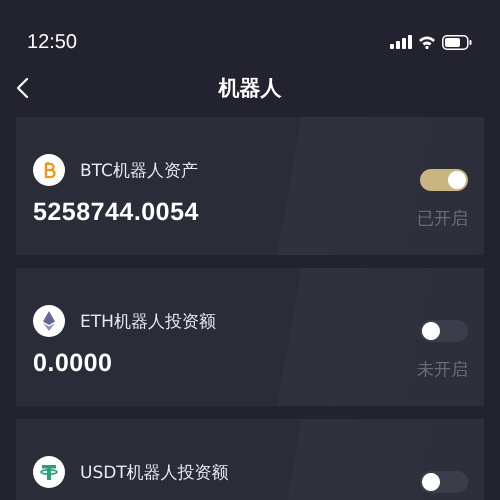 The height and width of the screenshot is (500, 500). Describe the element at coordinates (116, 212) in the screenshot. I see `robot-amount: 5258744.0054` at that location.